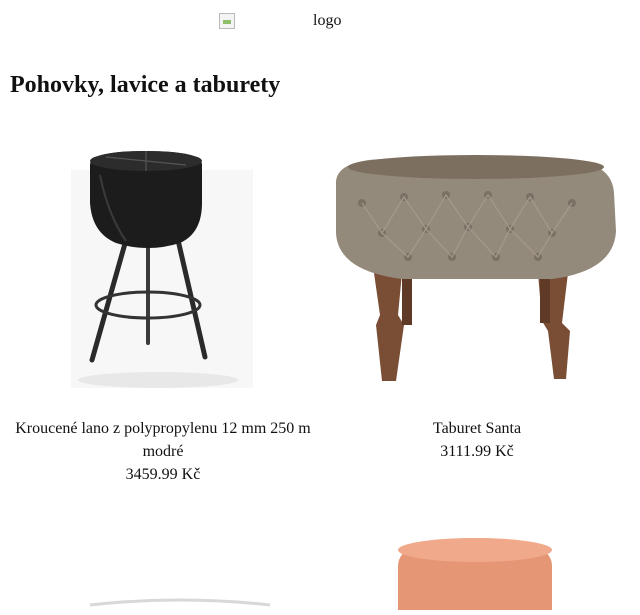  I want to click on logo: logo, so click(280, 21).